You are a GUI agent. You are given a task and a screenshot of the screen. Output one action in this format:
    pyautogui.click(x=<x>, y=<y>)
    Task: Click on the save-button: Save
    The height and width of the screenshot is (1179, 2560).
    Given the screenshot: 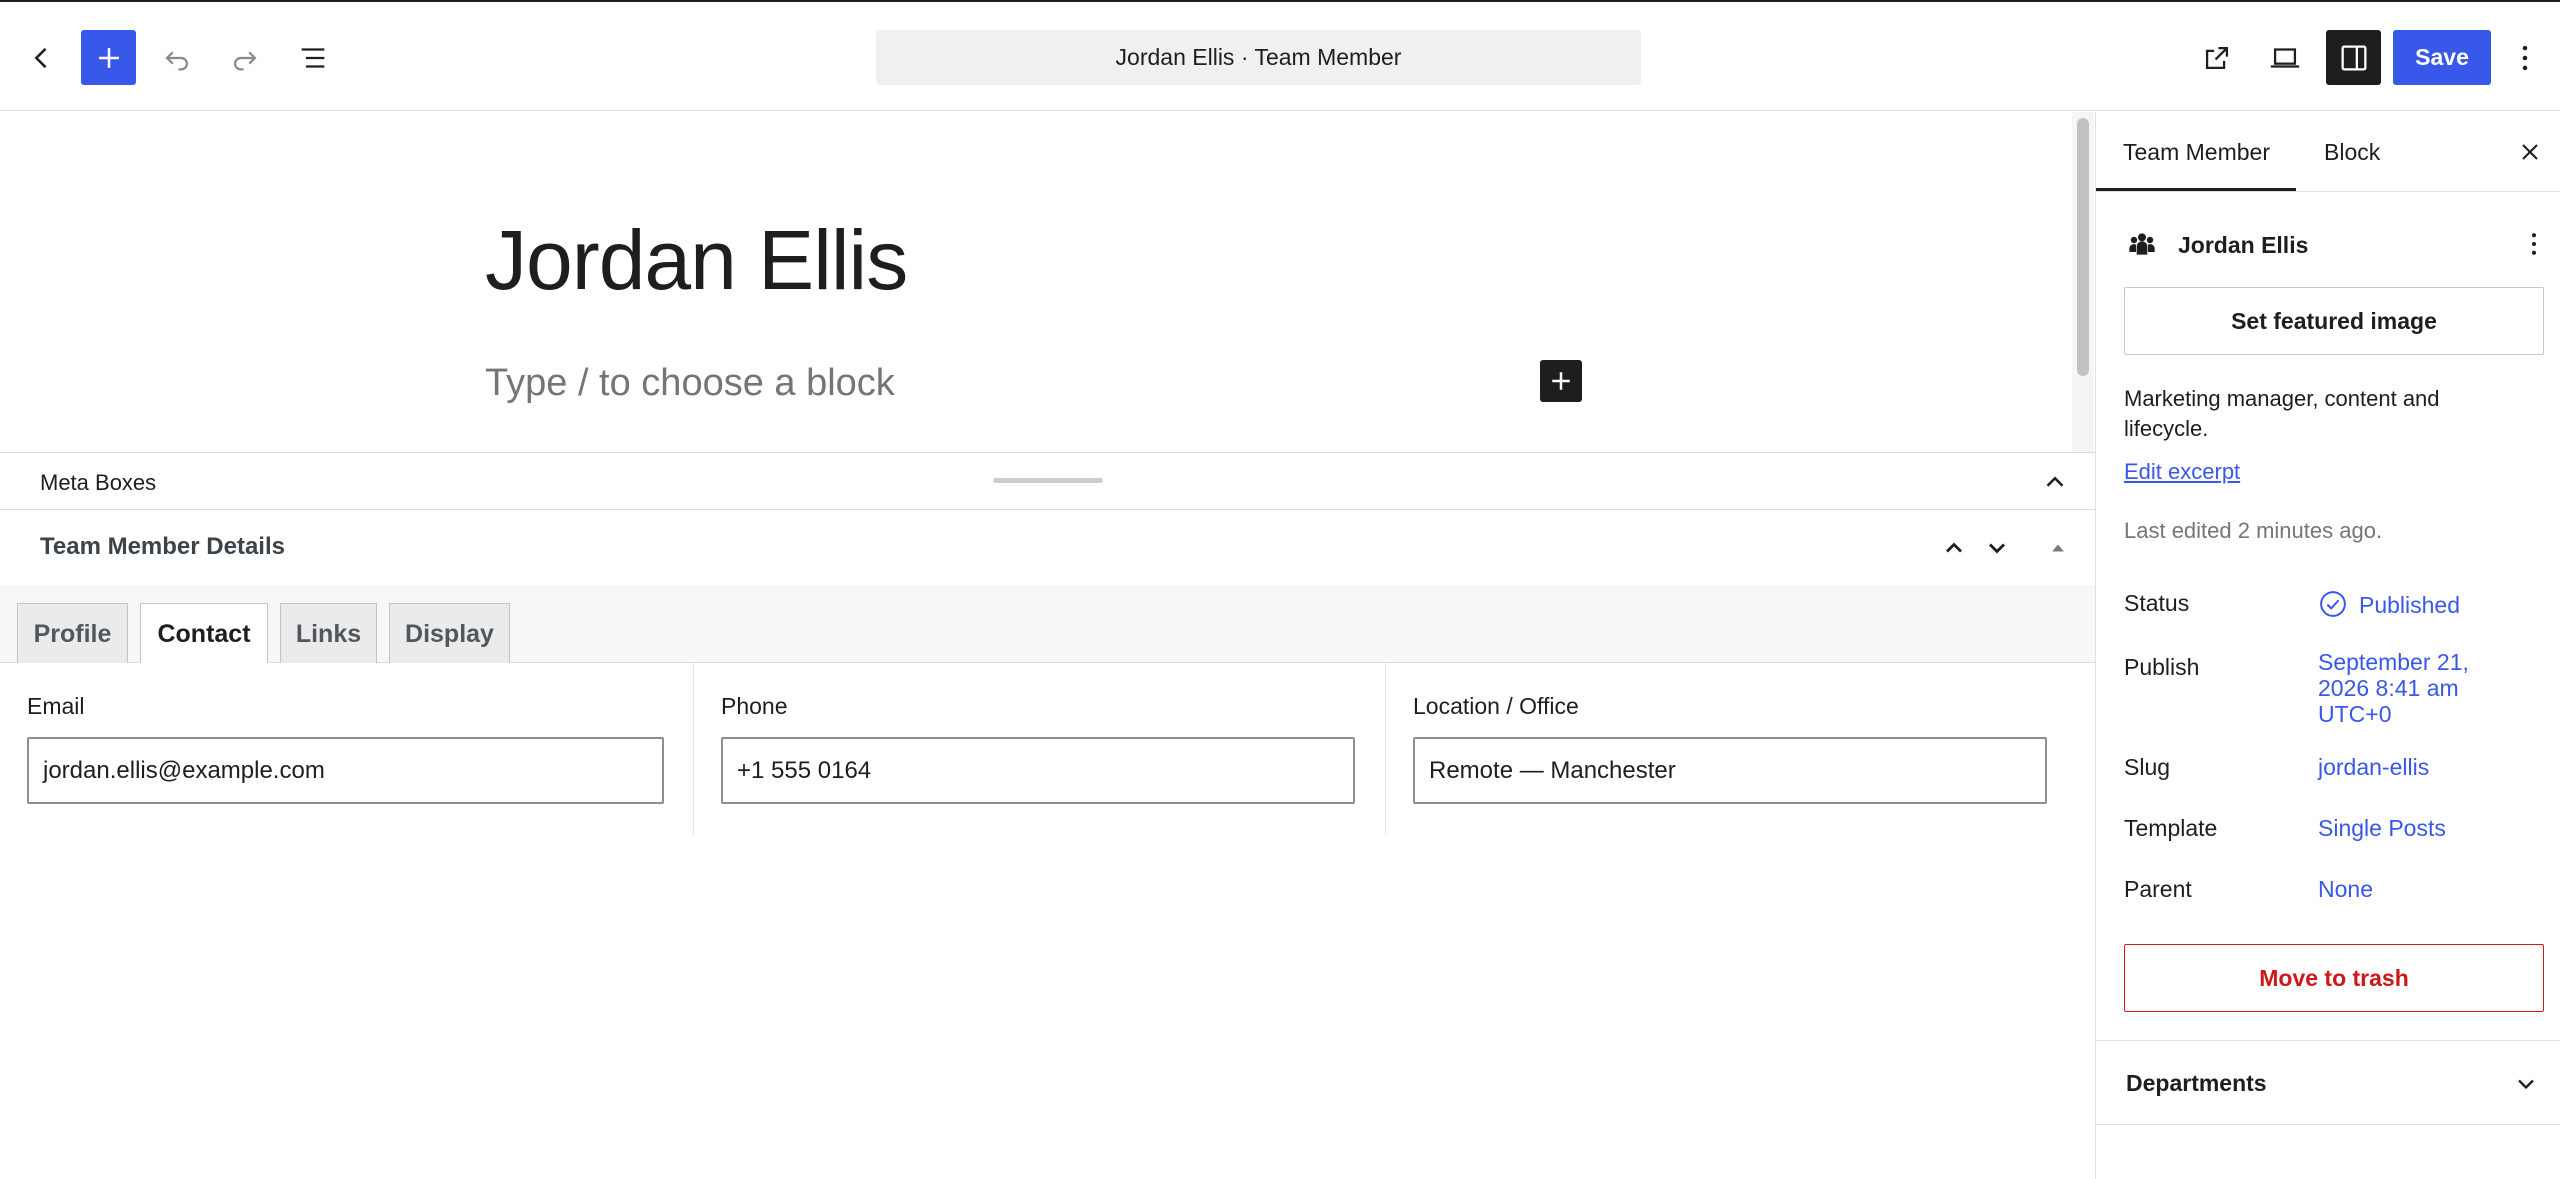 What is the action you would take?
    pyautogui.click(x=2442, y=57)
    